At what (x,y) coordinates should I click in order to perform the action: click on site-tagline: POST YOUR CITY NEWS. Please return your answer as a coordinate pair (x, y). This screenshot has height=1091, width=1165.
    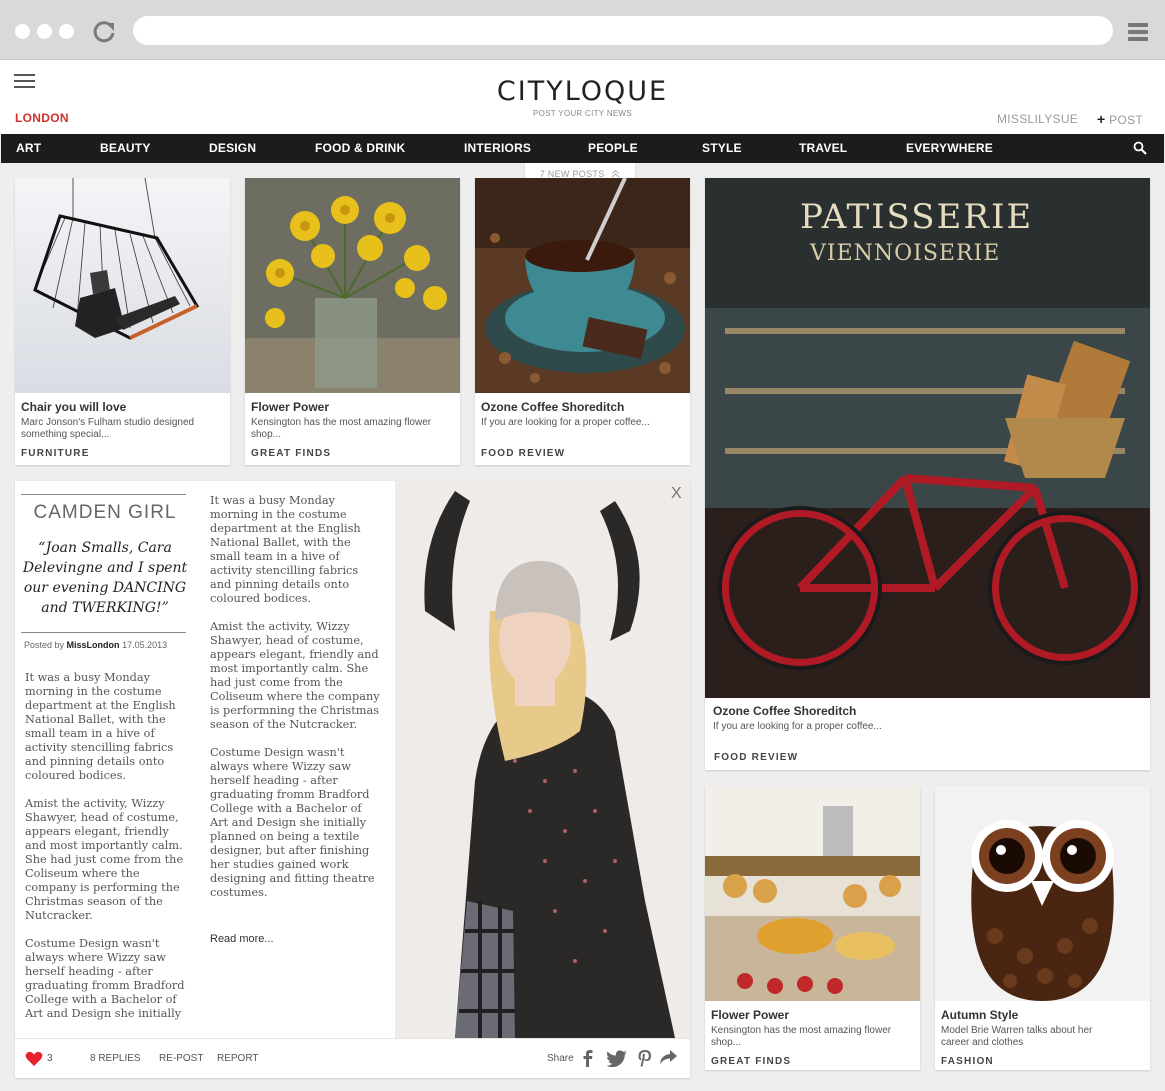
    Looking at the image, I should click on (582, 113).